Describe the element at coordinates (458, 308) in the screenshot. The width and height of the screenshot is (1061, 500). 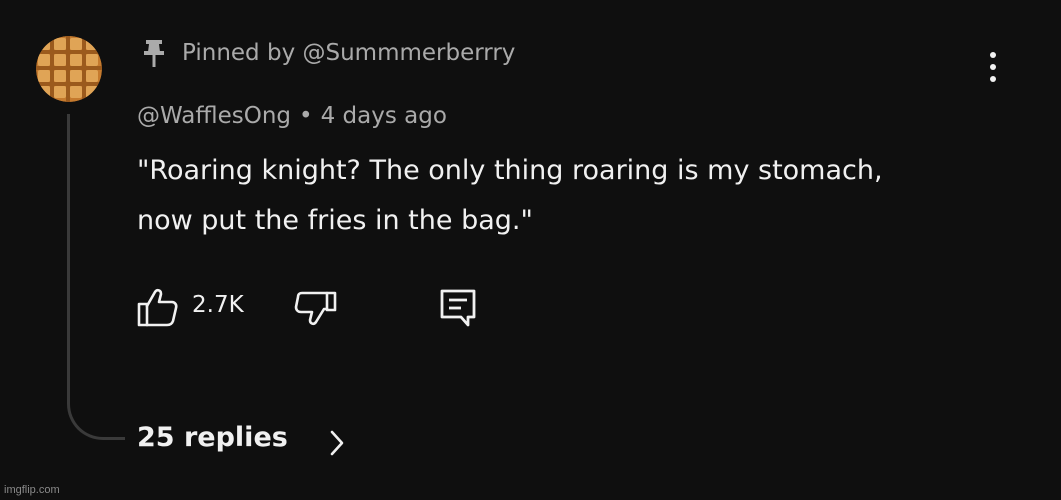
I see `comment-reply-icon` at that location.